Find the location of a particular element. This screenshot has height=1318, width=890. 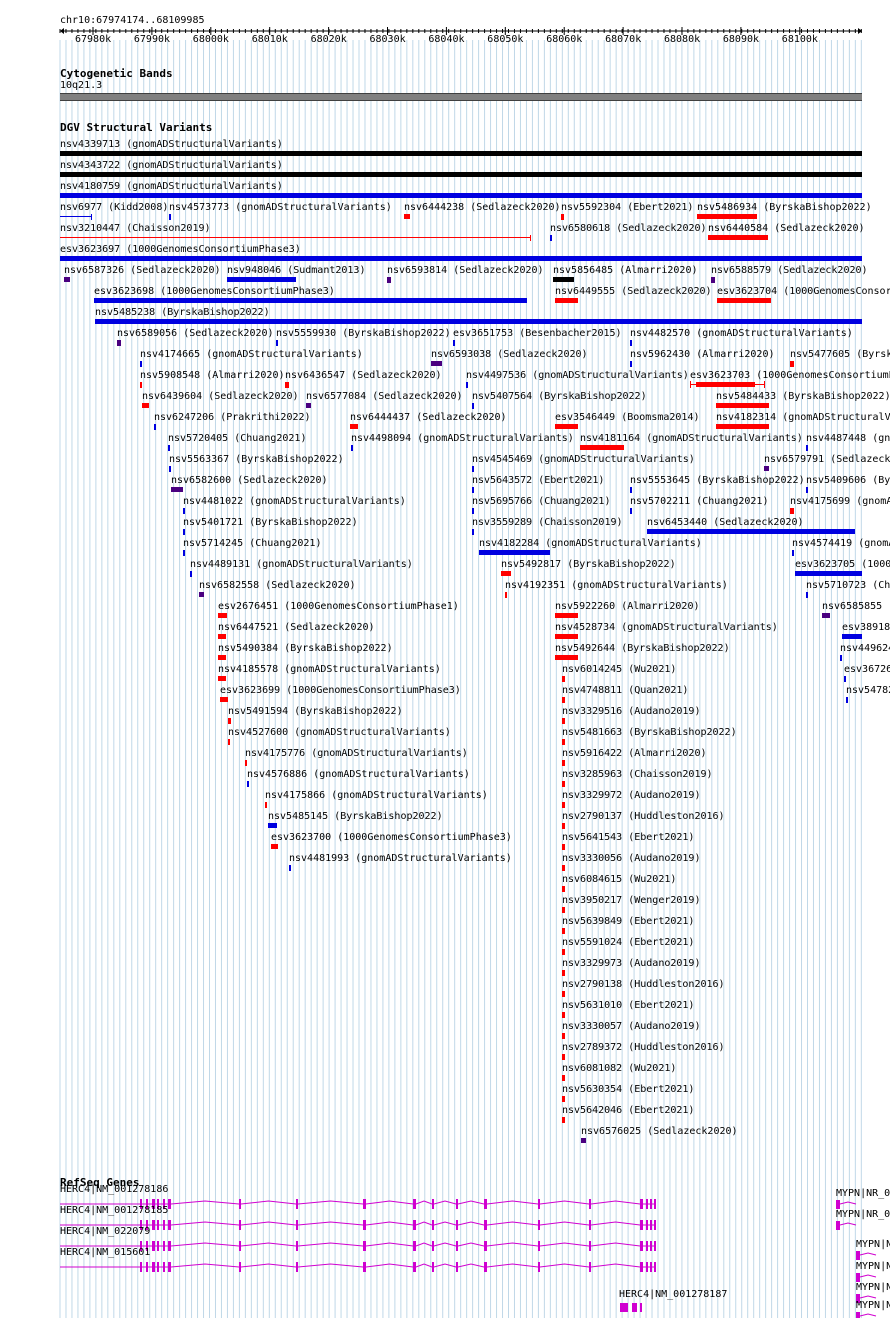

gene-label: HERC4|NM_001278186 is located at coordinates (114, 1190).